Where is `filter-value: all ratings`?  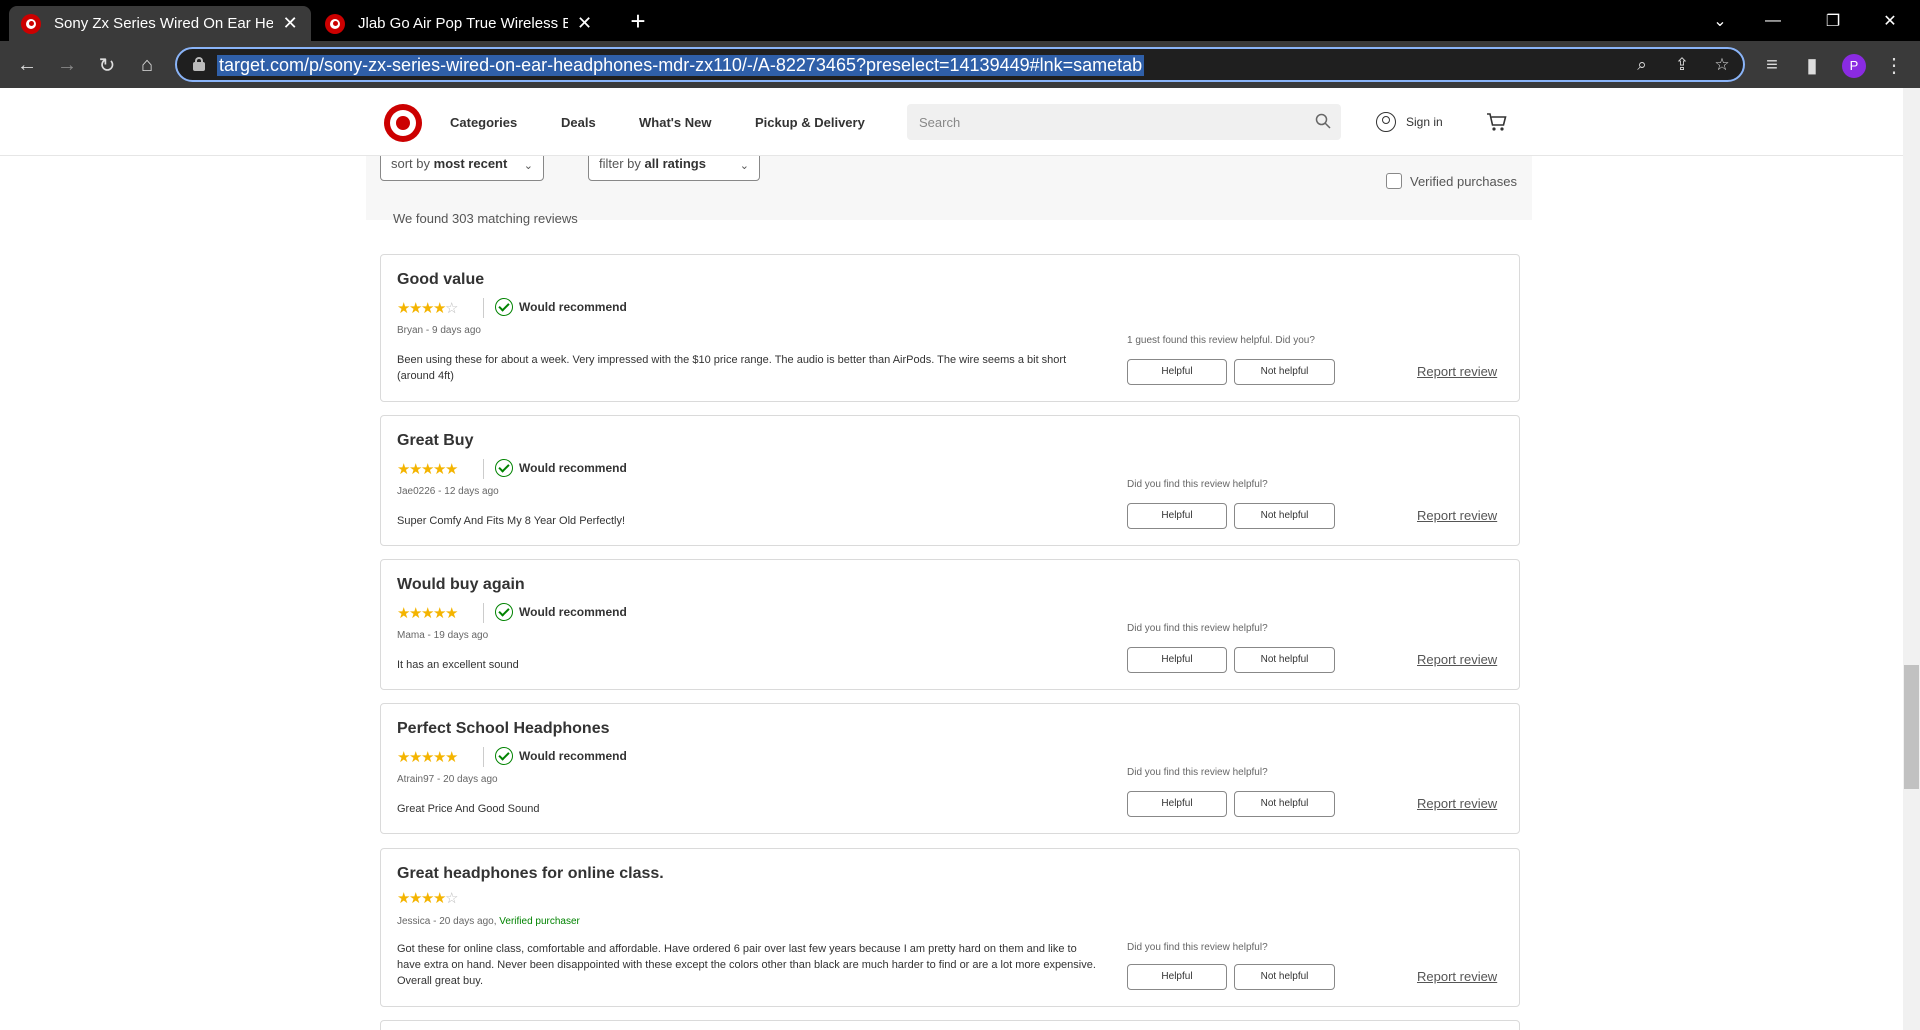
filter-value: all ratings is located at coordinates (675, 163).